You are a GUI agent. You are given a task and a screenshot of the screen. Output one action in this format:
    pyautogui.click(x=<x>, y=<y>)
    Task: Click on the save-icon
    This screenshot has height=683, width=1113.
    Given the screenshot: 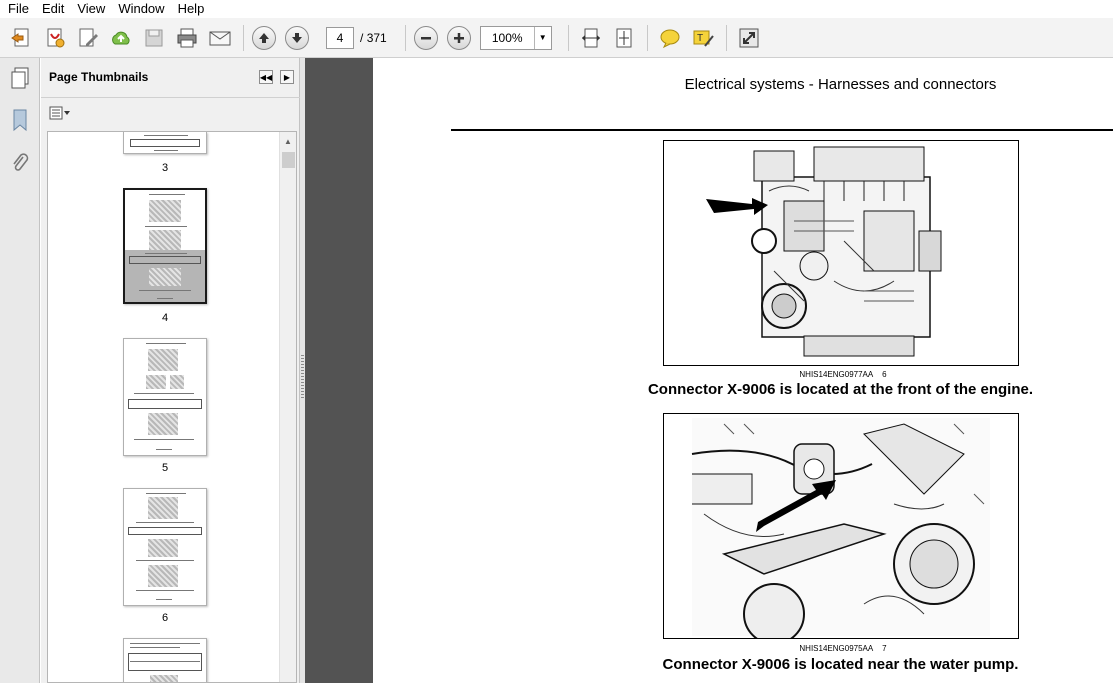 What is the action you would take?
    pyautogui.click(x=154, y=38)
    